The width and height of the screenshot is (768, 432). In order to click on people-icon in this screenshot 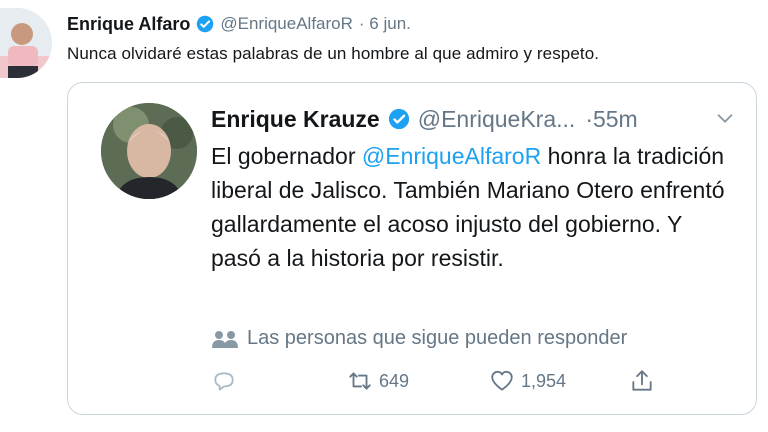, I will do `click(225, 339)`.